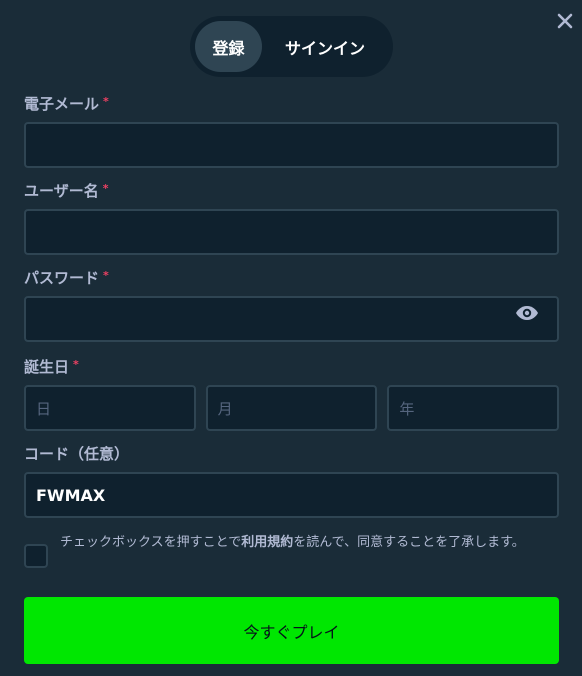 The image size is (582, 676). Describe the element at coordinates (110, 408) in the screenshot. I see `dob-day-field: 日` at that location.